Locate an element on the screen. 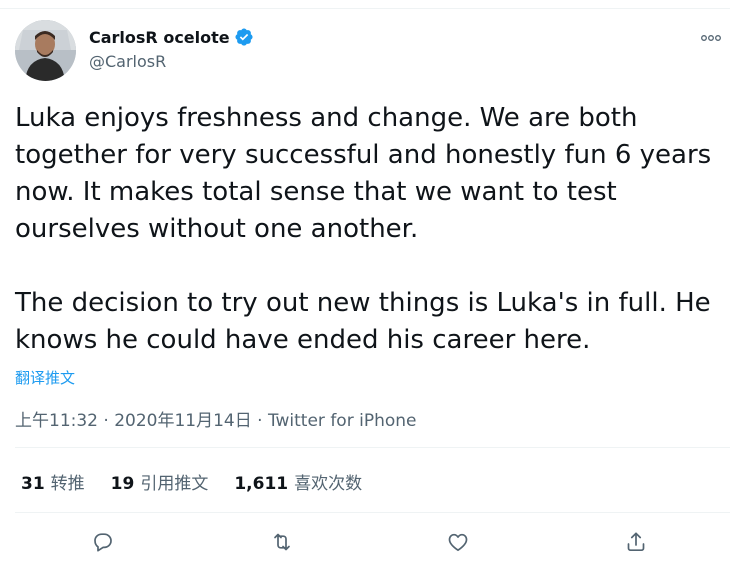 The width and height of the screenshot is (730, 570). retweets-label: 转推 is located at coordinates (67, 484).